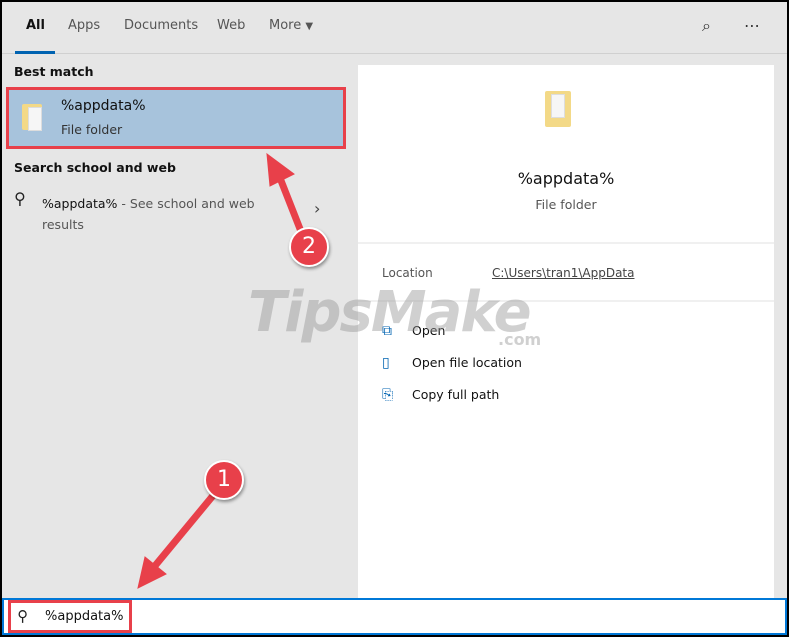 The image size is (789, 637). I want to click on step-2-badge: 2, so click(309, 247).